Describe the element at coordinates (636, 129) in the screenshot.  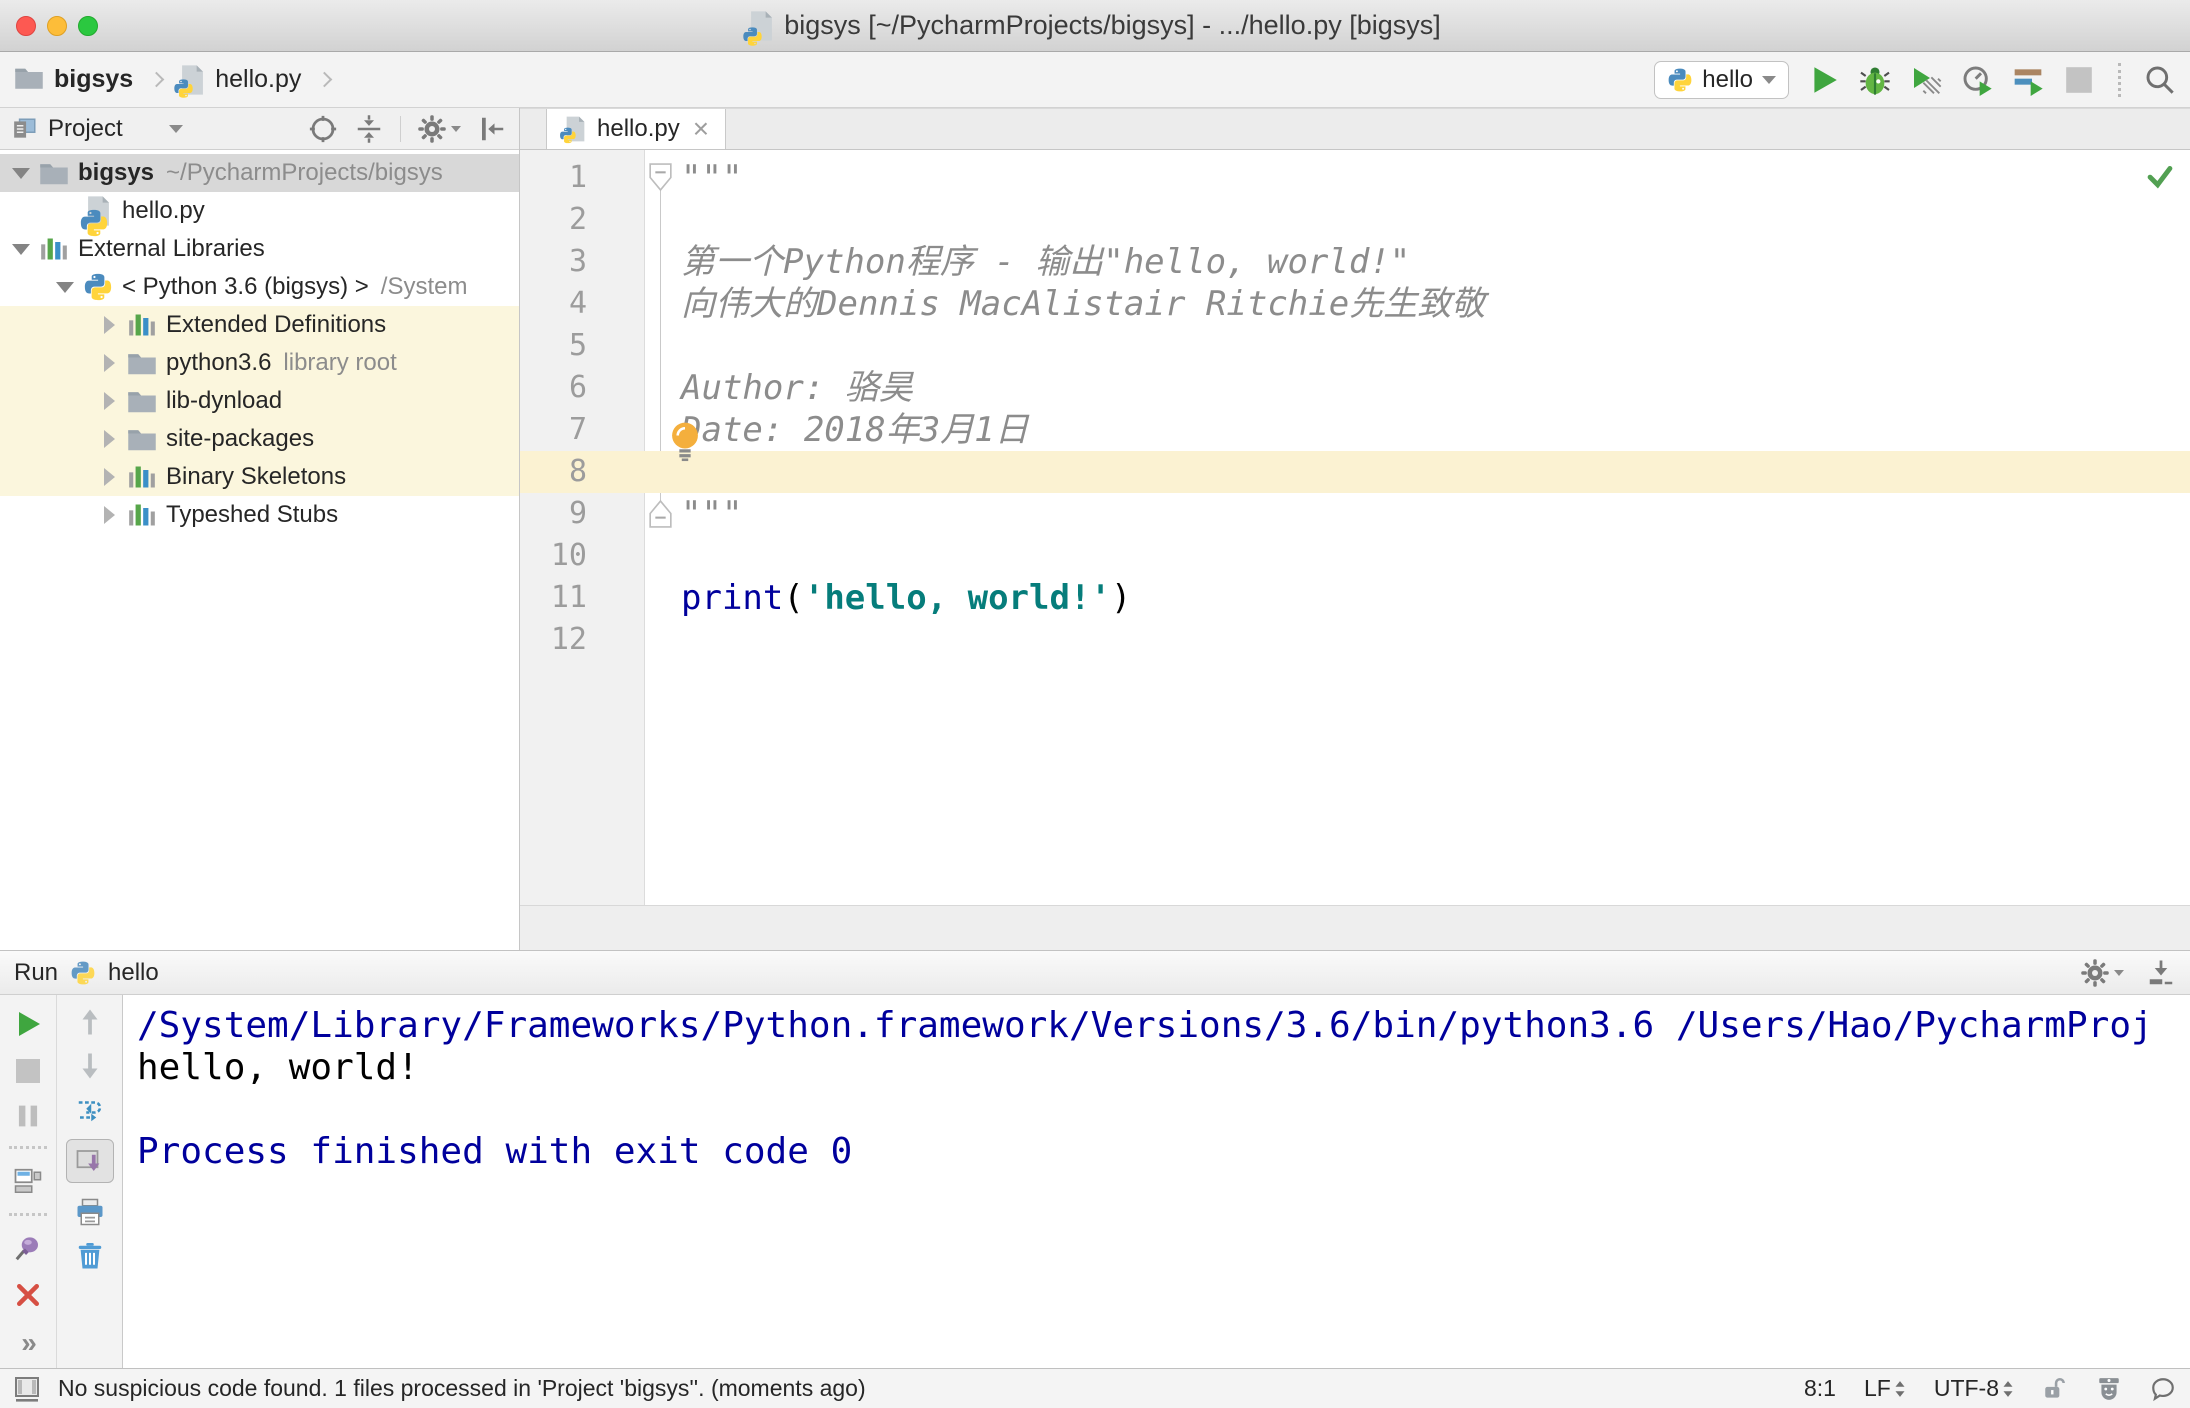
I see `tab-hello-py: hello.py ×` at that location.